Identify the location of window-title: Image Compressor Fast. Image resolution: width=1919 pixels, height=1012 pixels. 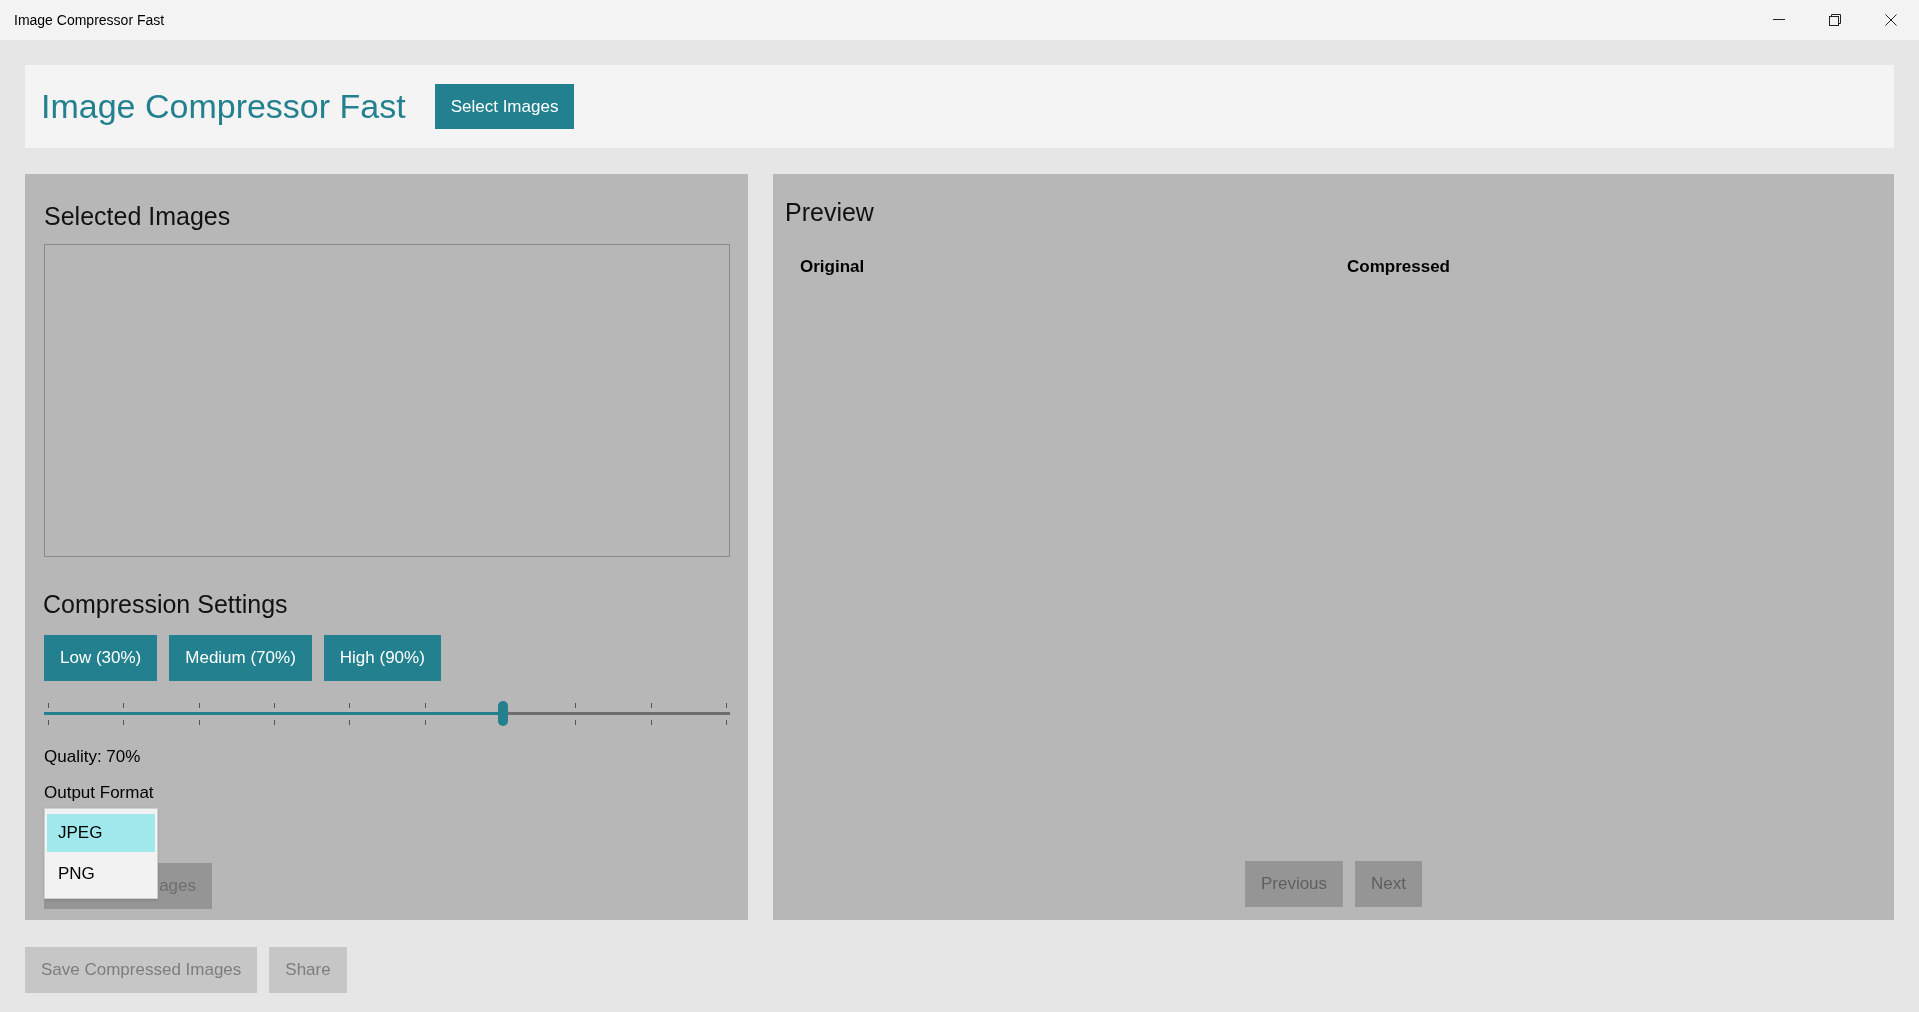
(89, 20).